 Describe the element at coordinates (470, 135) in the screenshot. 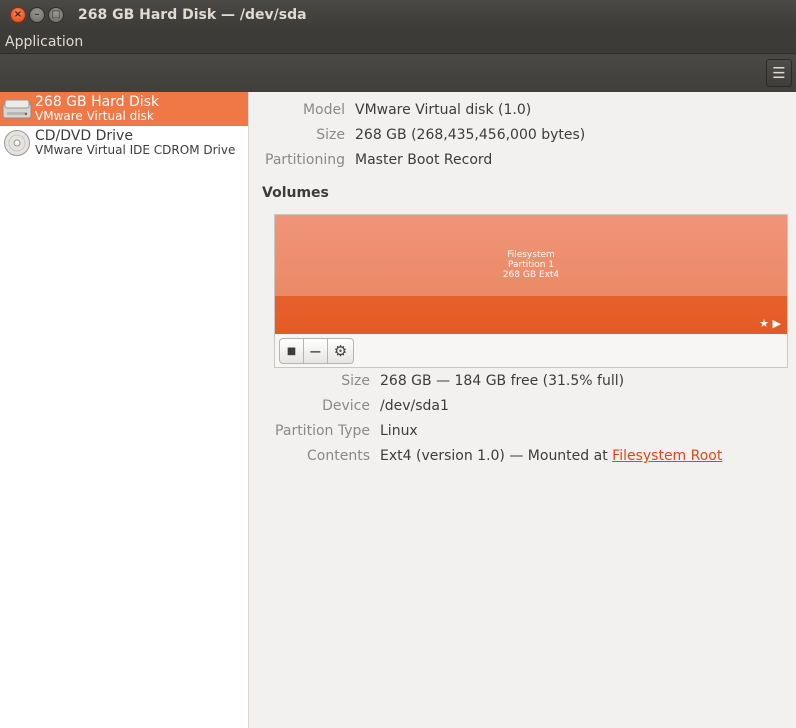

I see `size-value: 268 GB (268,435,456,000 bytes)` at that location.